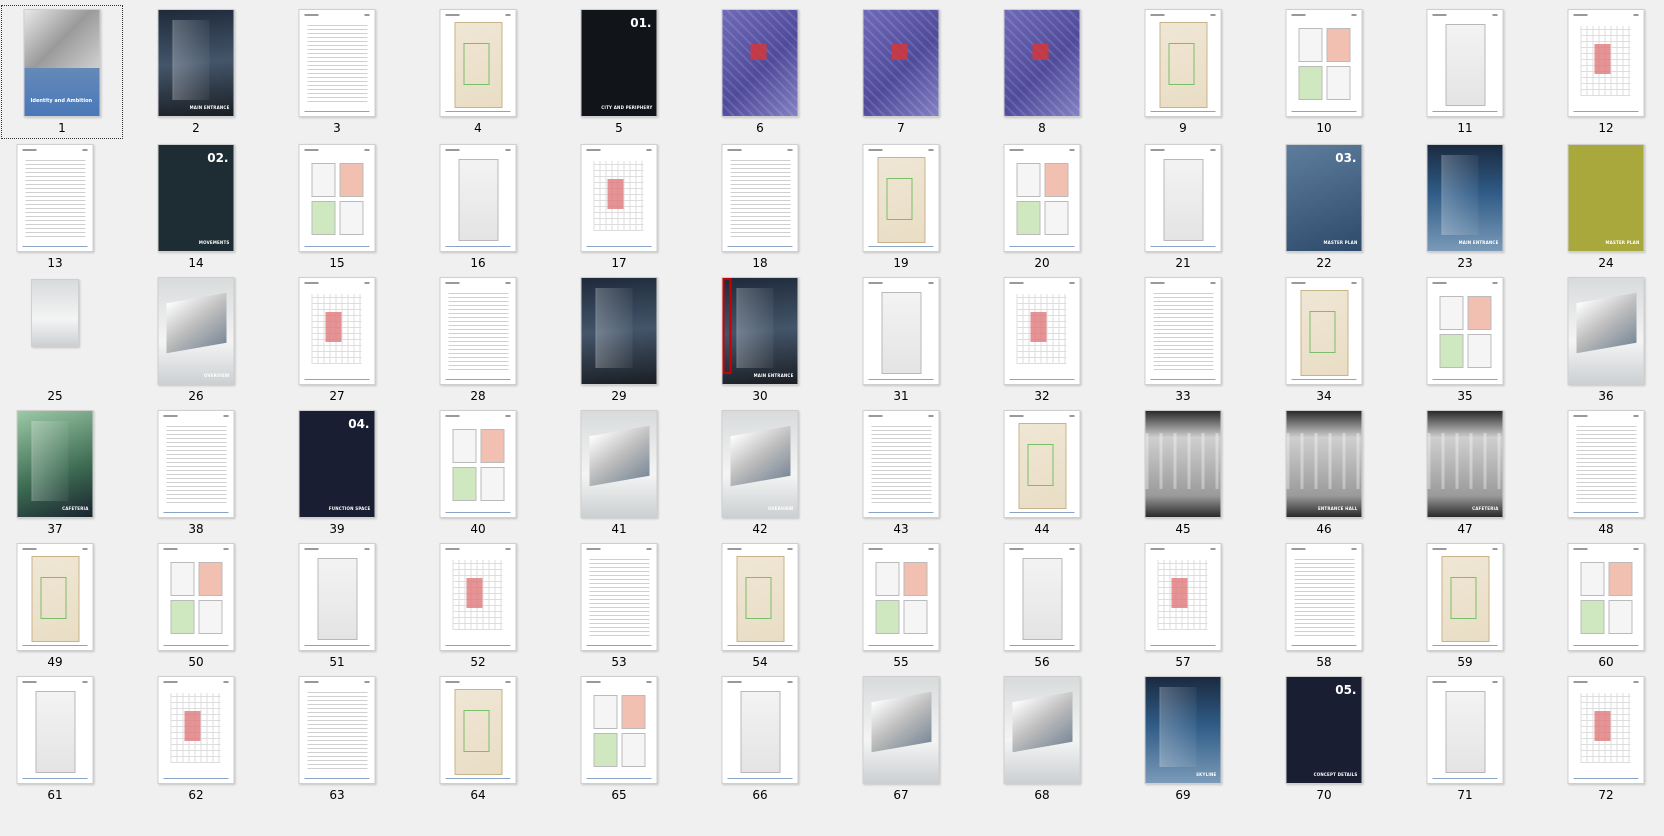 The width and height of the screenshot is (1664, 836). Describe the element at coordinates (478, 343) in the screenshot. I see `page-thumbnail: 28` at that location.